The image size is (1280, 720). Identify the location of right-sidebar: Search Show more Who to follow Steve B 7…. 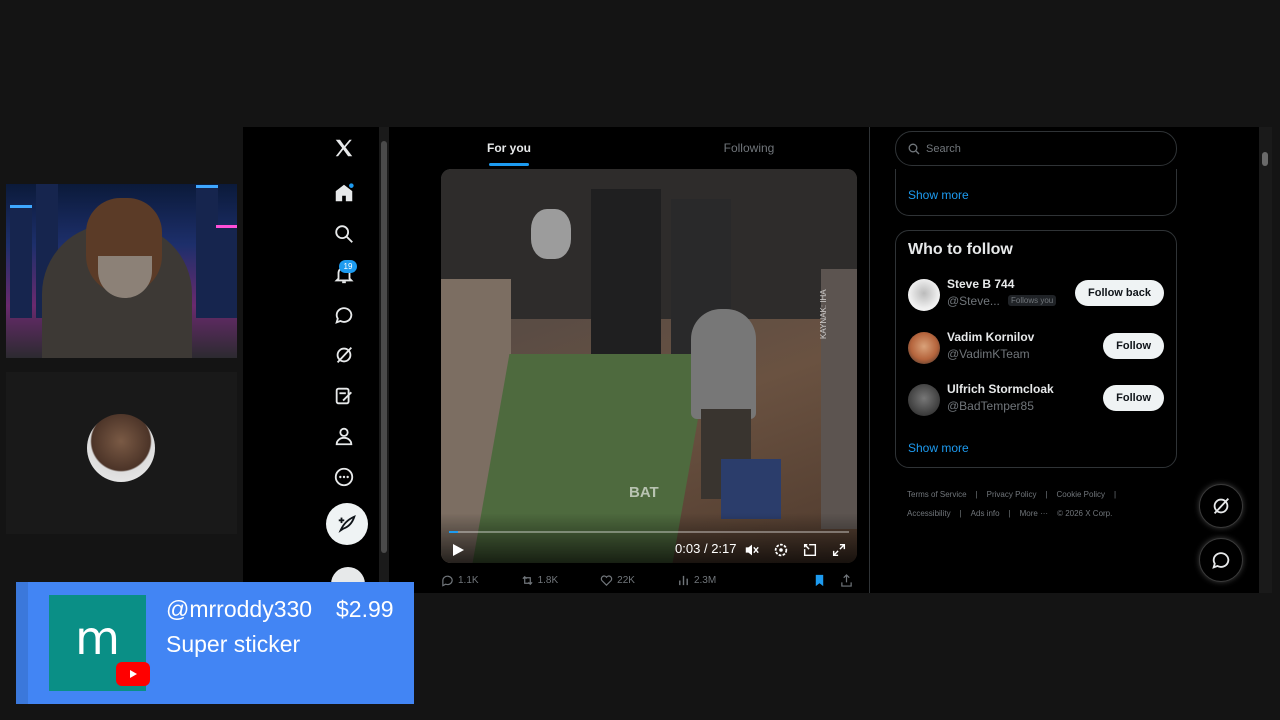
(1036, 360).